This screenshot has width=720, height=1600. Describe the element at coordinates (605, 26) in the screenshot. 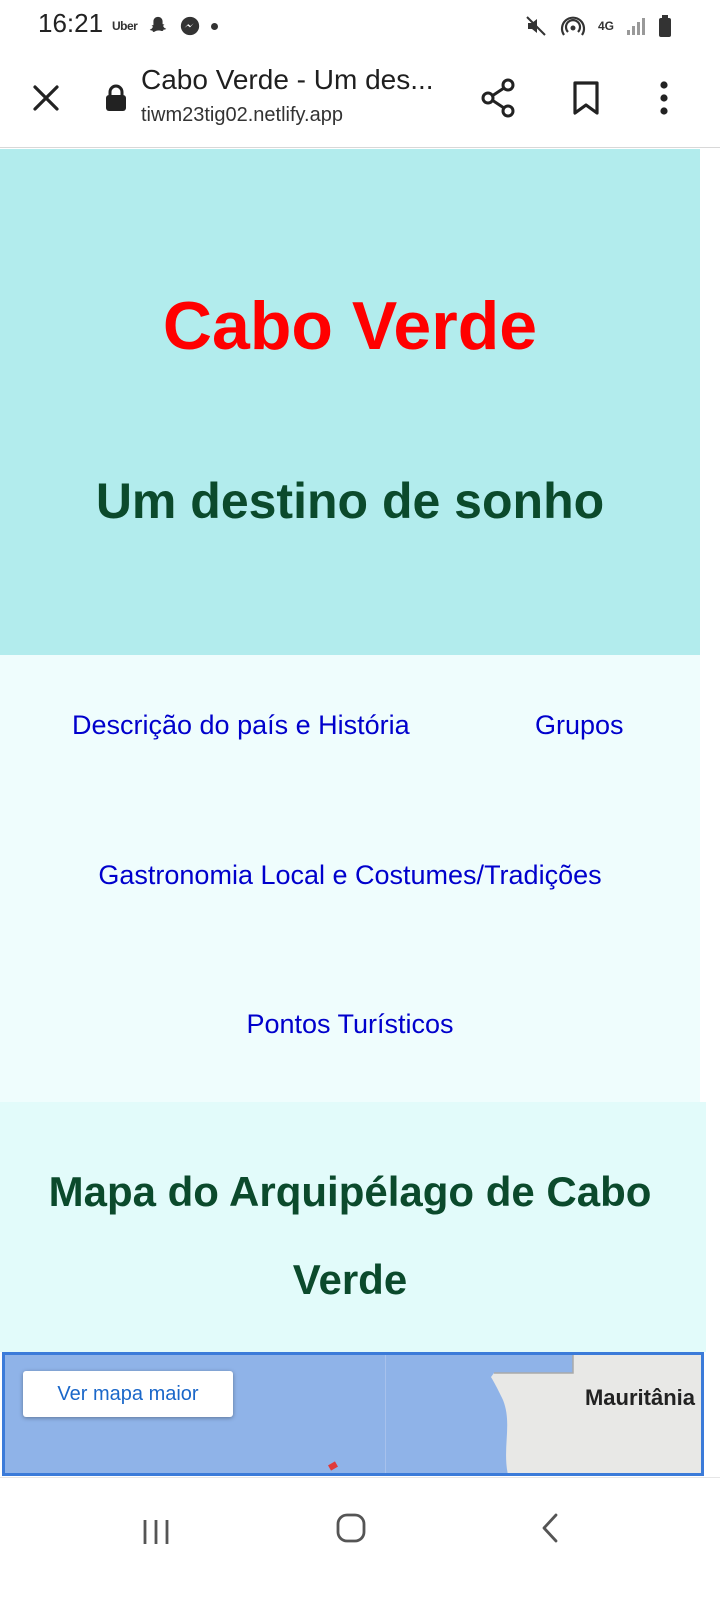

I see `network-4g-icon: 4G` at that location.